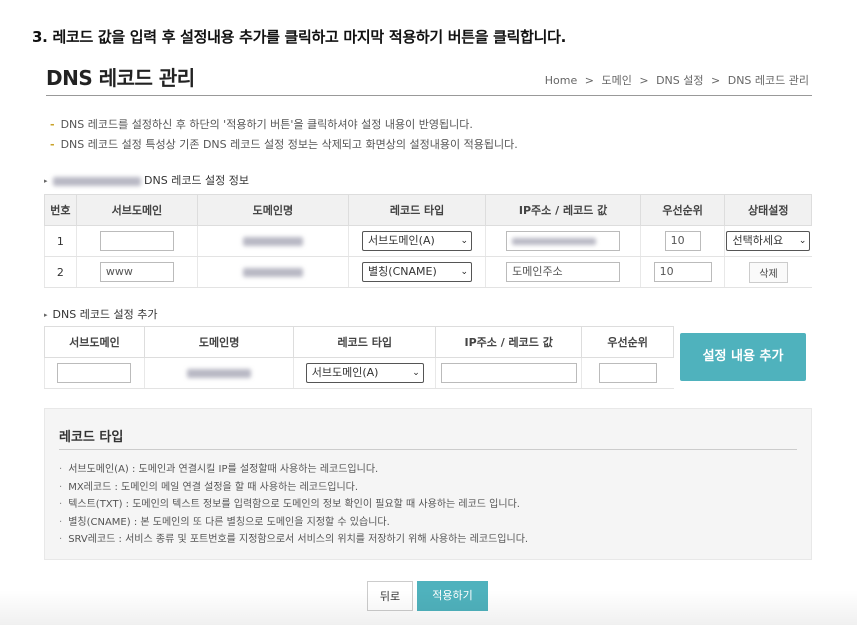 Image resolution: width=857 pixels, height=625 pixels. I want to click on breadcrumb: Home > 도메인 > DNS 설정 > DNS 레코드 관리, so click(677, 80).